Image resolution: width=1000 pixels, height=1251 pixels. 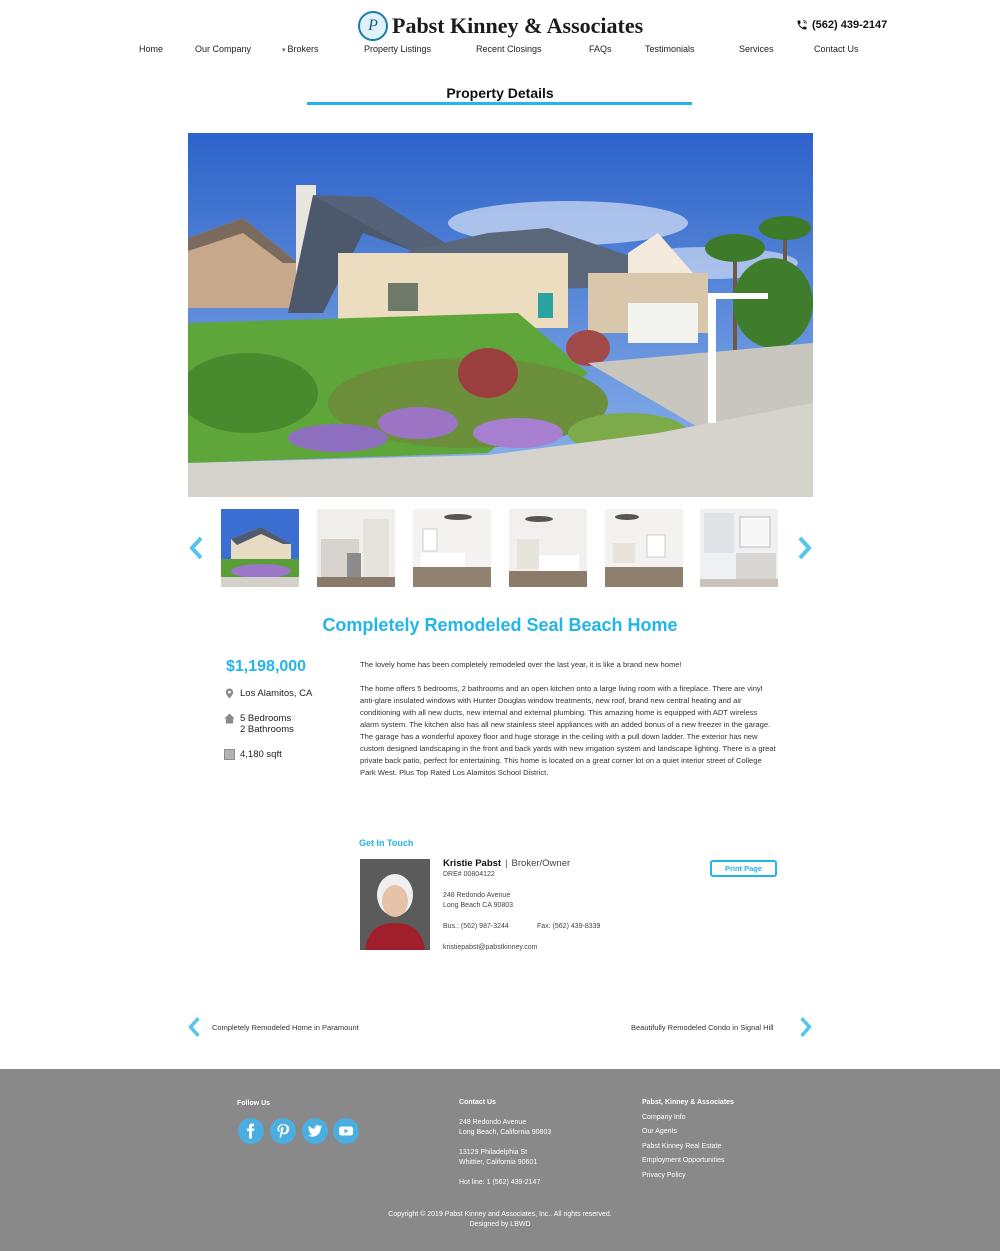 I want to click on gallery-next-arrow, so click(x=805, y=548).